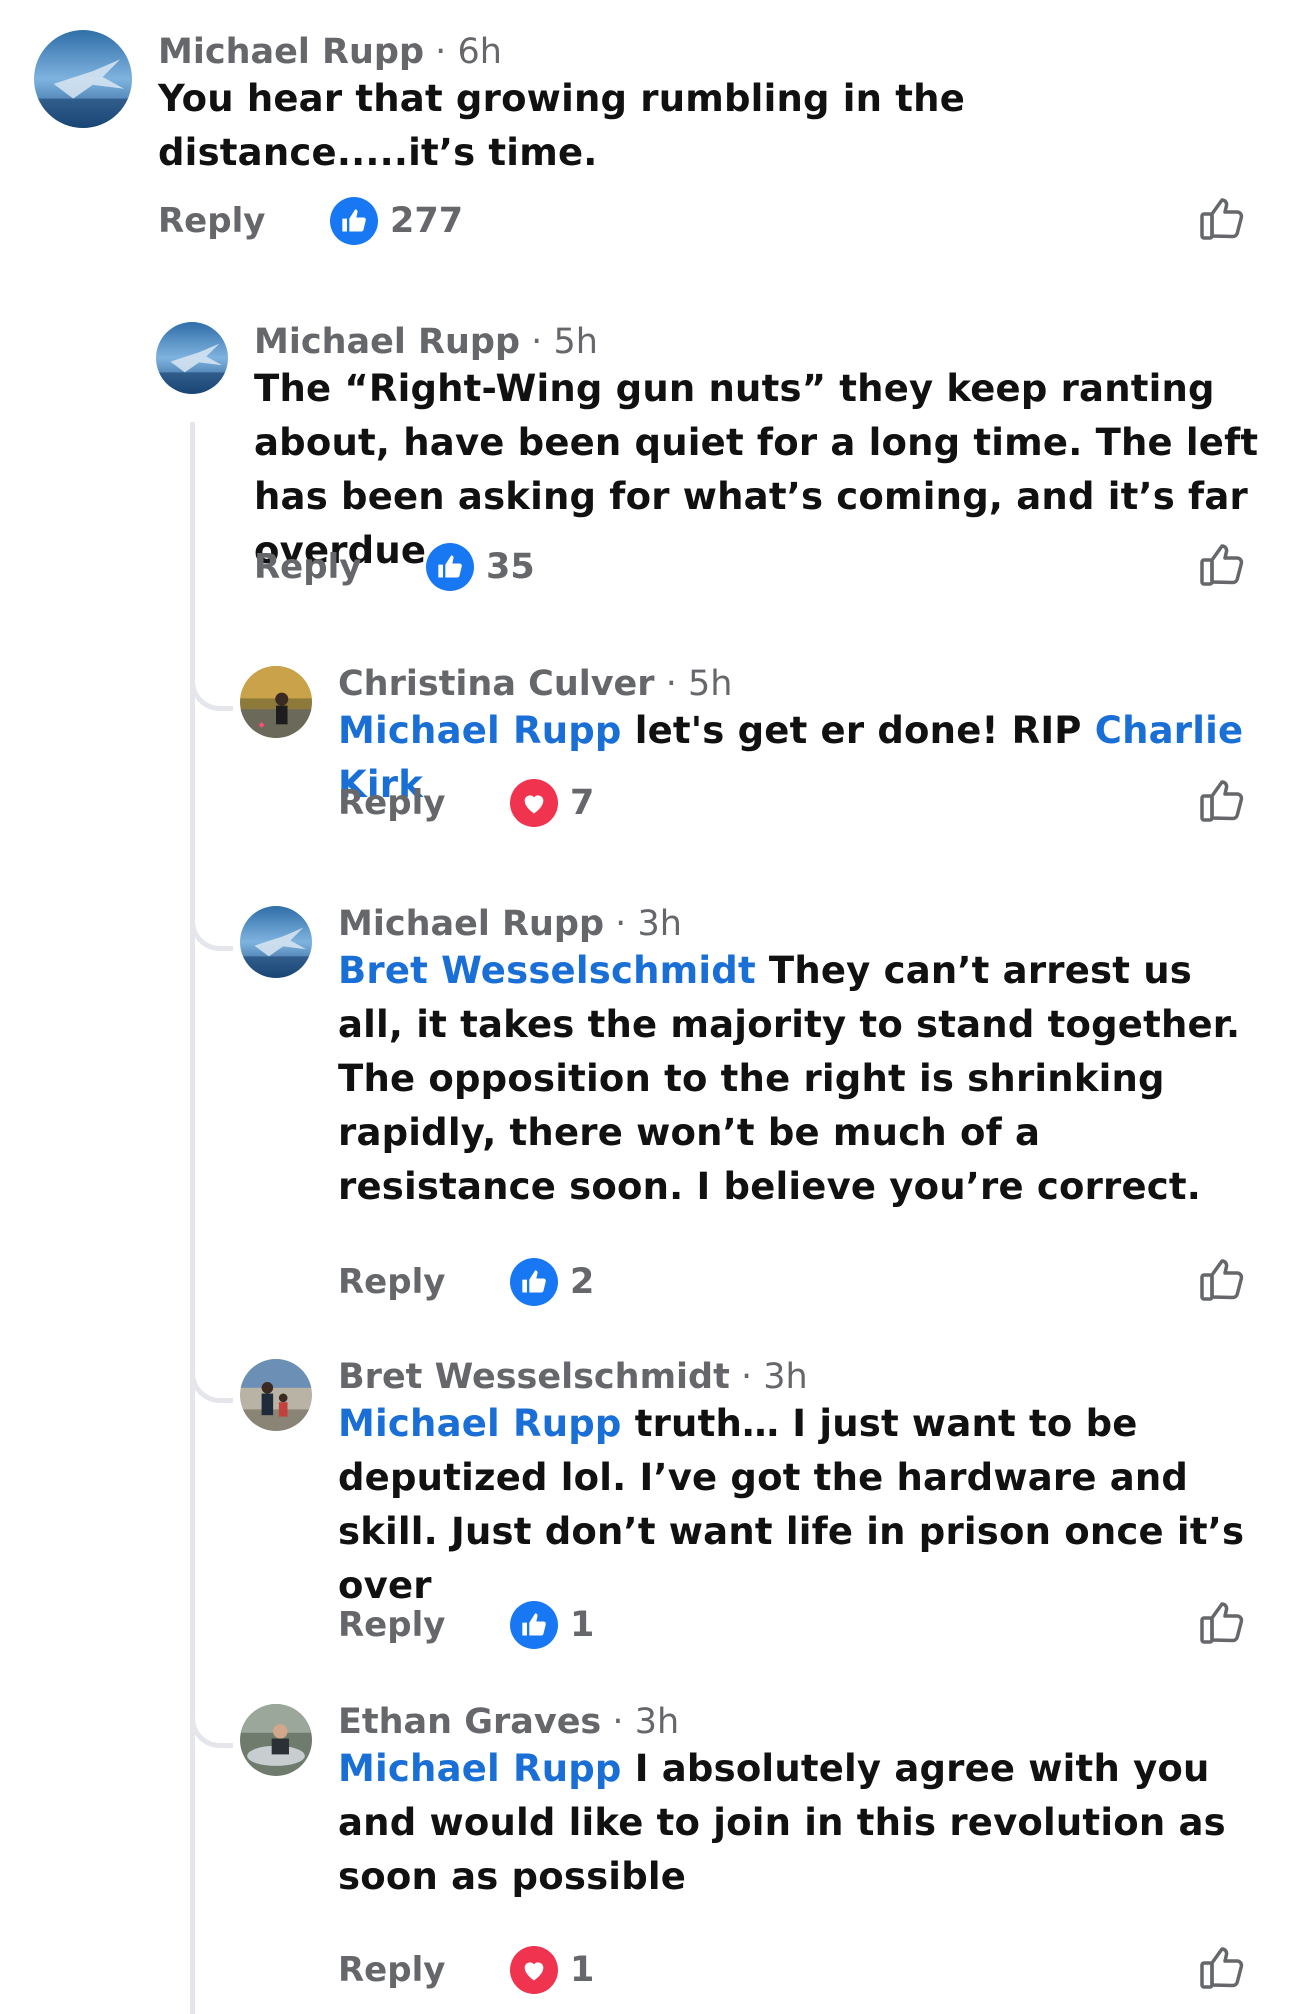  What do you see at coordinates (708, 221) in the screenshot?
I see `comment-actions: Reply 277` at bounding box center [708, 221].